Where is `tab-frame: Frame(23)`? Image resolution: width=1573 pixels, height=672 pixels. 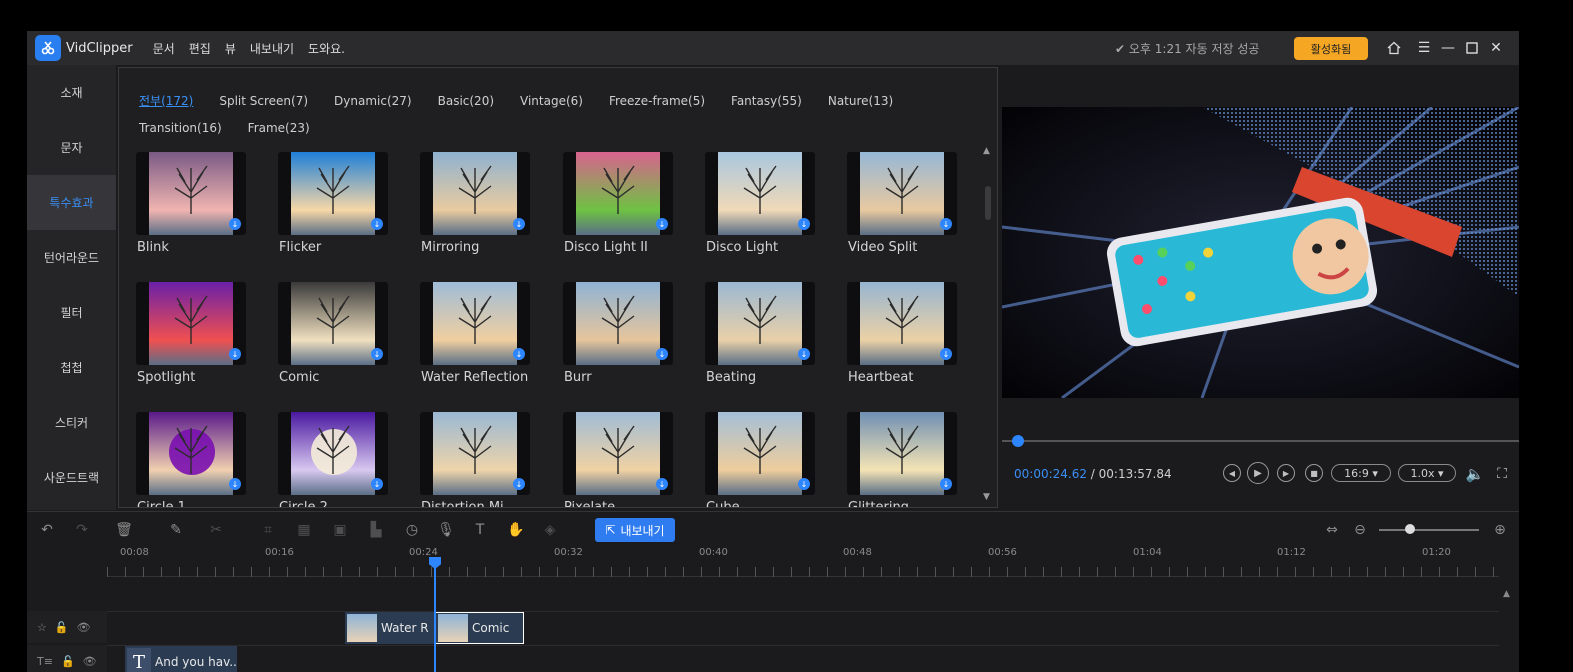
tab-frame: Frame(23) is located at coordinates (279, 128).